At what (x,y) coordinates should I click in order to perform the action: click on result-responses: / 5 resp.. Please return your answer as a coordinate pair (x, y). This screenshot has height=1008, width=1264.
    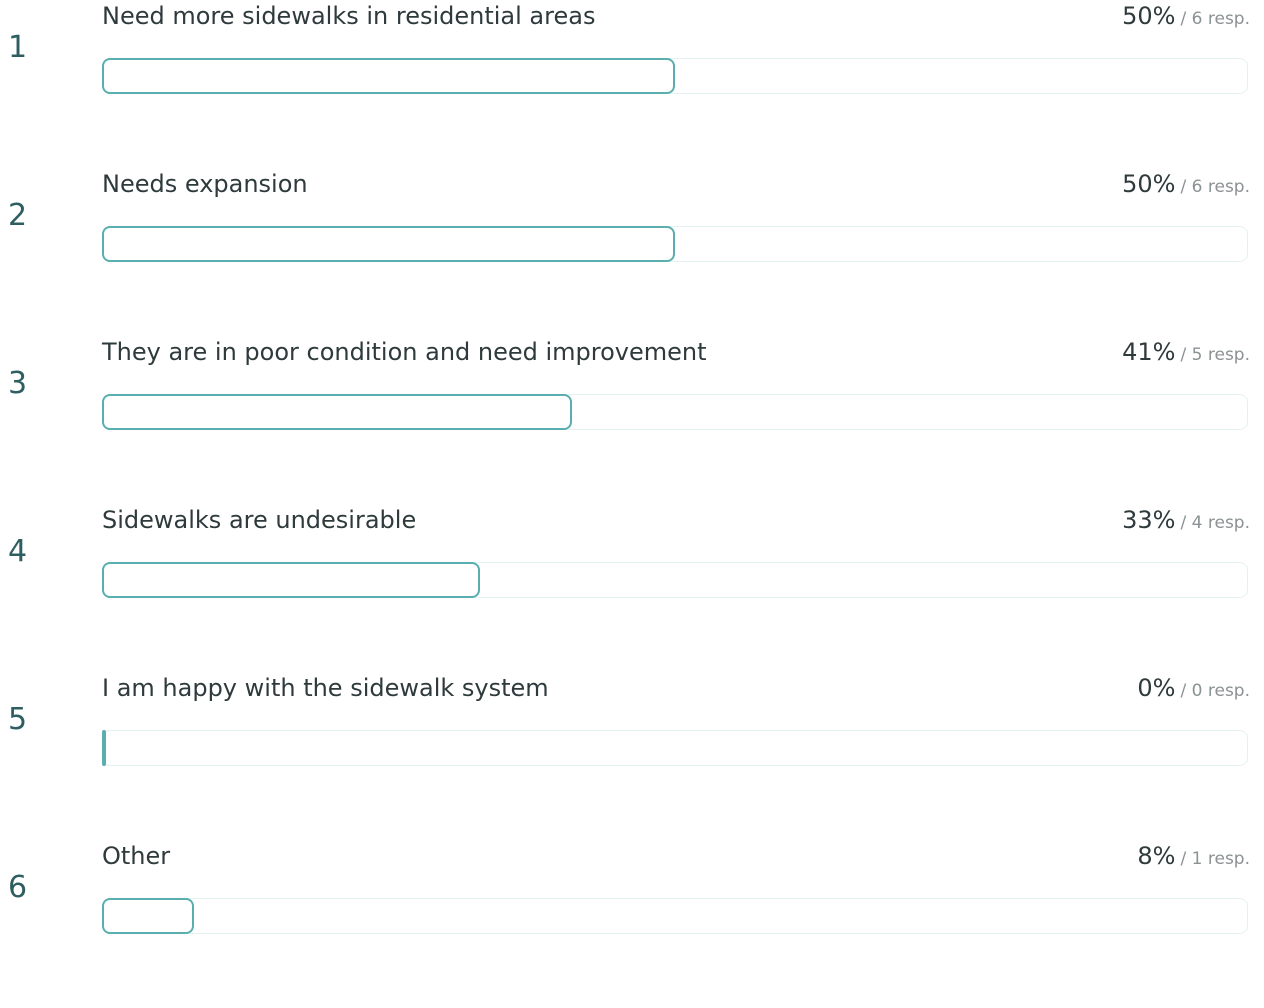
    Looking at the image, I should click on (1215, 355).